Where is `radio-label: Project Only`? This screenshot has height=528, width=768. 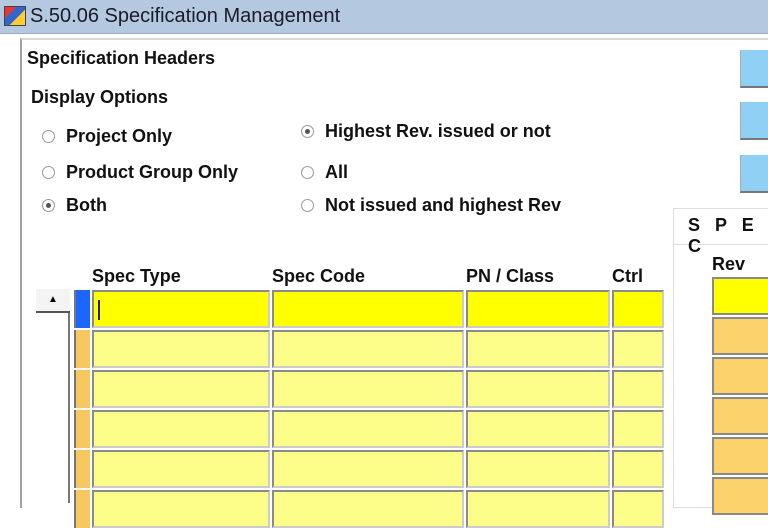
radio-label: Project Only is located at coordinates (119, 136).